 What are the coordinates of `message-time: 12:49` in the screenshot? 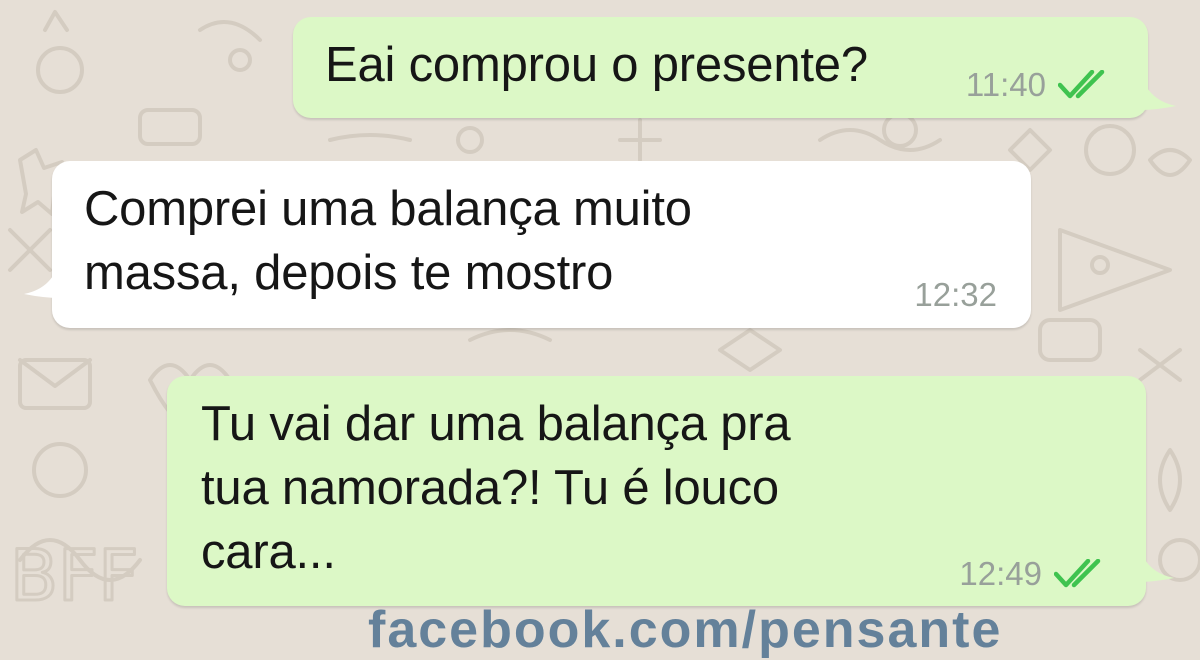 It's located at (1000, 573).